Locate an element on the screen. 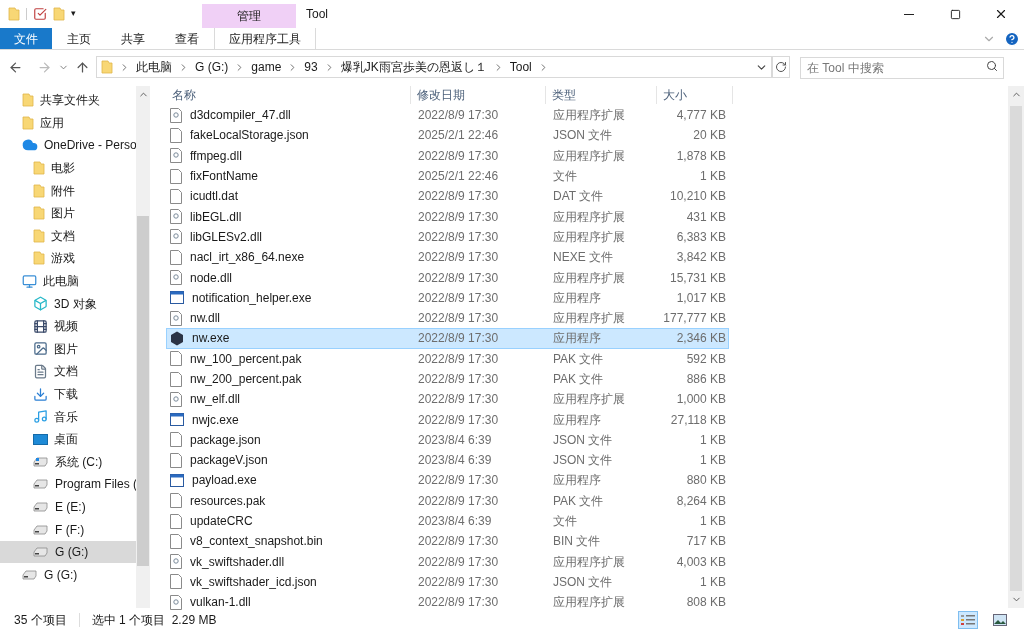 This screenshot has height=632, width=1024. ribbon-tab: 文件 is located at coordinates (26, 38).